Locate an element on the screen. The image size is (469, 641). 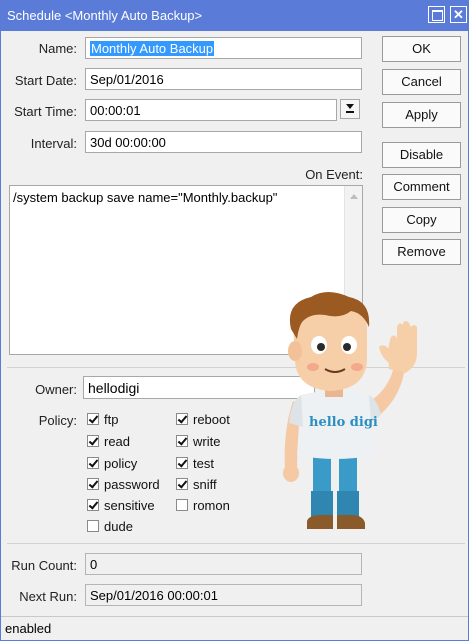
status-text: enabled is located at coordinates (28, 628).